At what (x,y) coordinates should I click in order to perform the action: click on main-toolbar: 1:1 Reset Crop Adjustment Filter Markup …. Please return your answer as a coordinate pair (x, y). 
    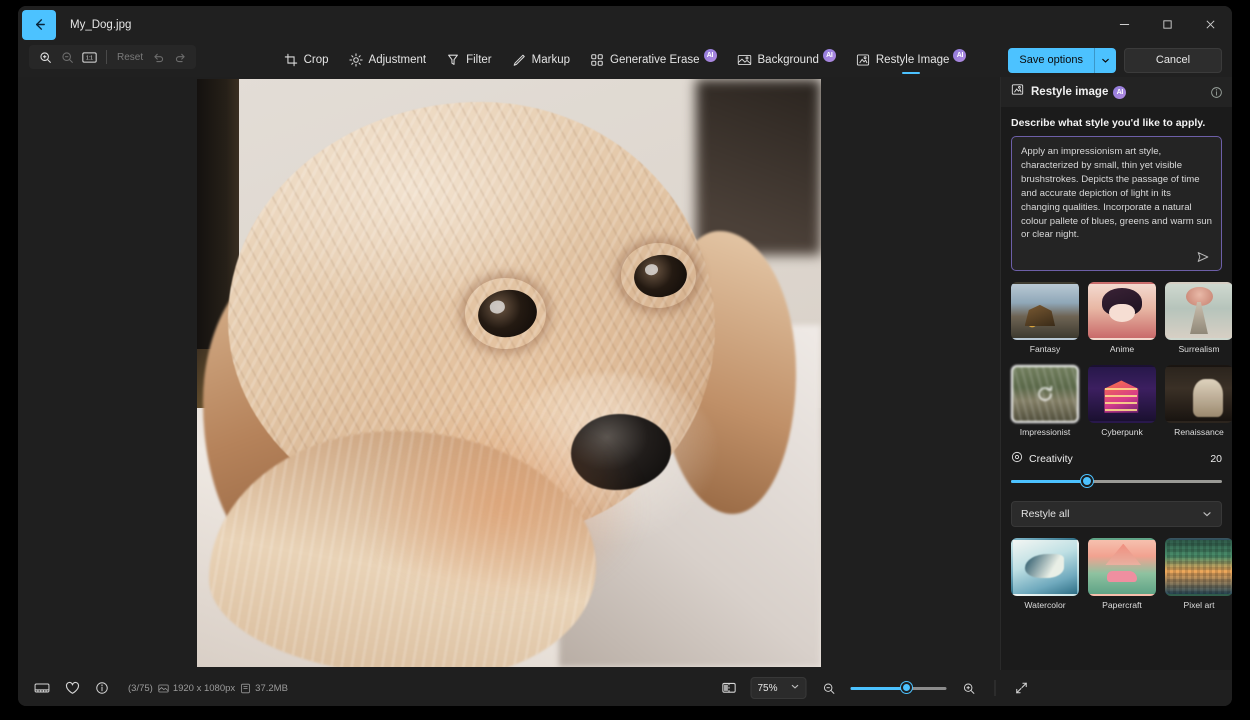
    Looking at the image, I should click on (625, 60).